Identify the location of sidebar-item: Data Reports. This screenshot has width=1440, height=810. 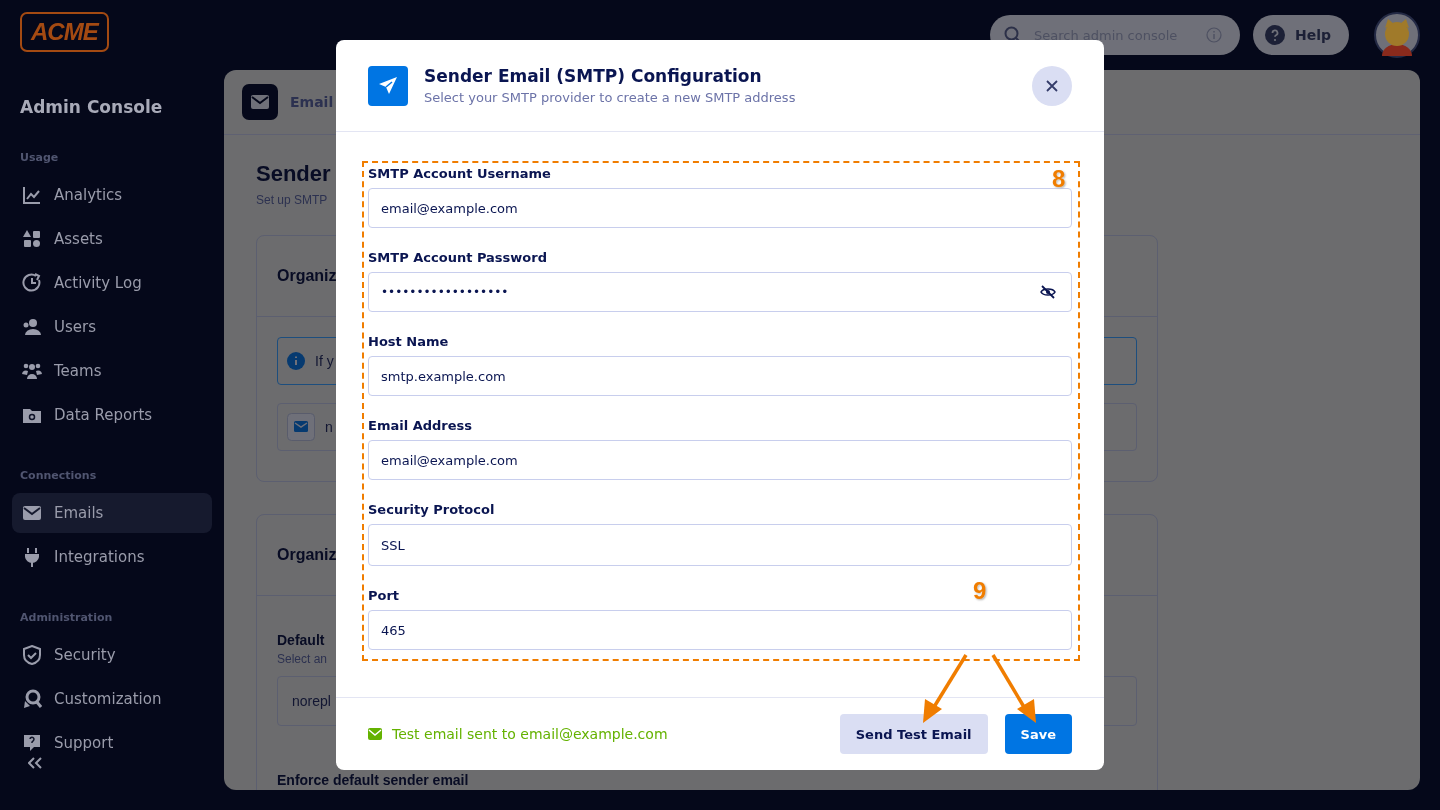
(112, 415).